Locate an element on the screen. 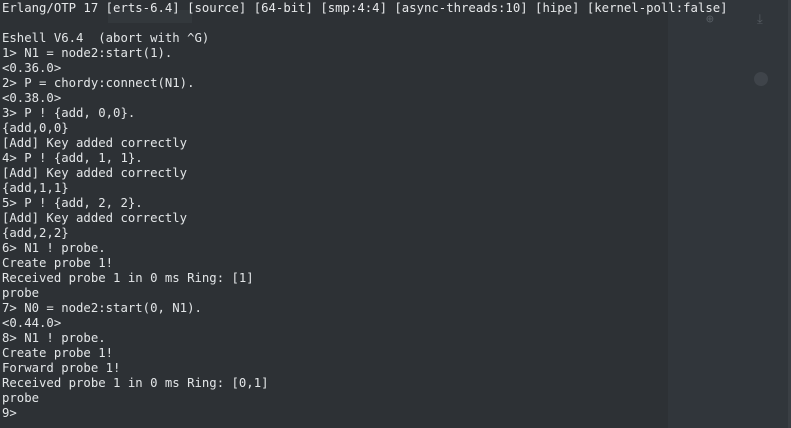 The width and height of the screenshot is (791, 428). terminal-line: 4> P ! {add, 1, 1}. is located at coordinates (72, 158).